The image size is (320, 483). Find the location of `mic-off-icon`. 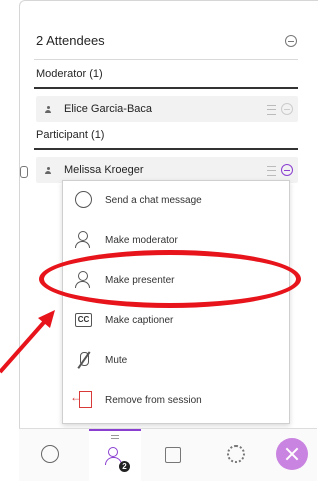

mic-off-icon is located at coordinates (84, 360).